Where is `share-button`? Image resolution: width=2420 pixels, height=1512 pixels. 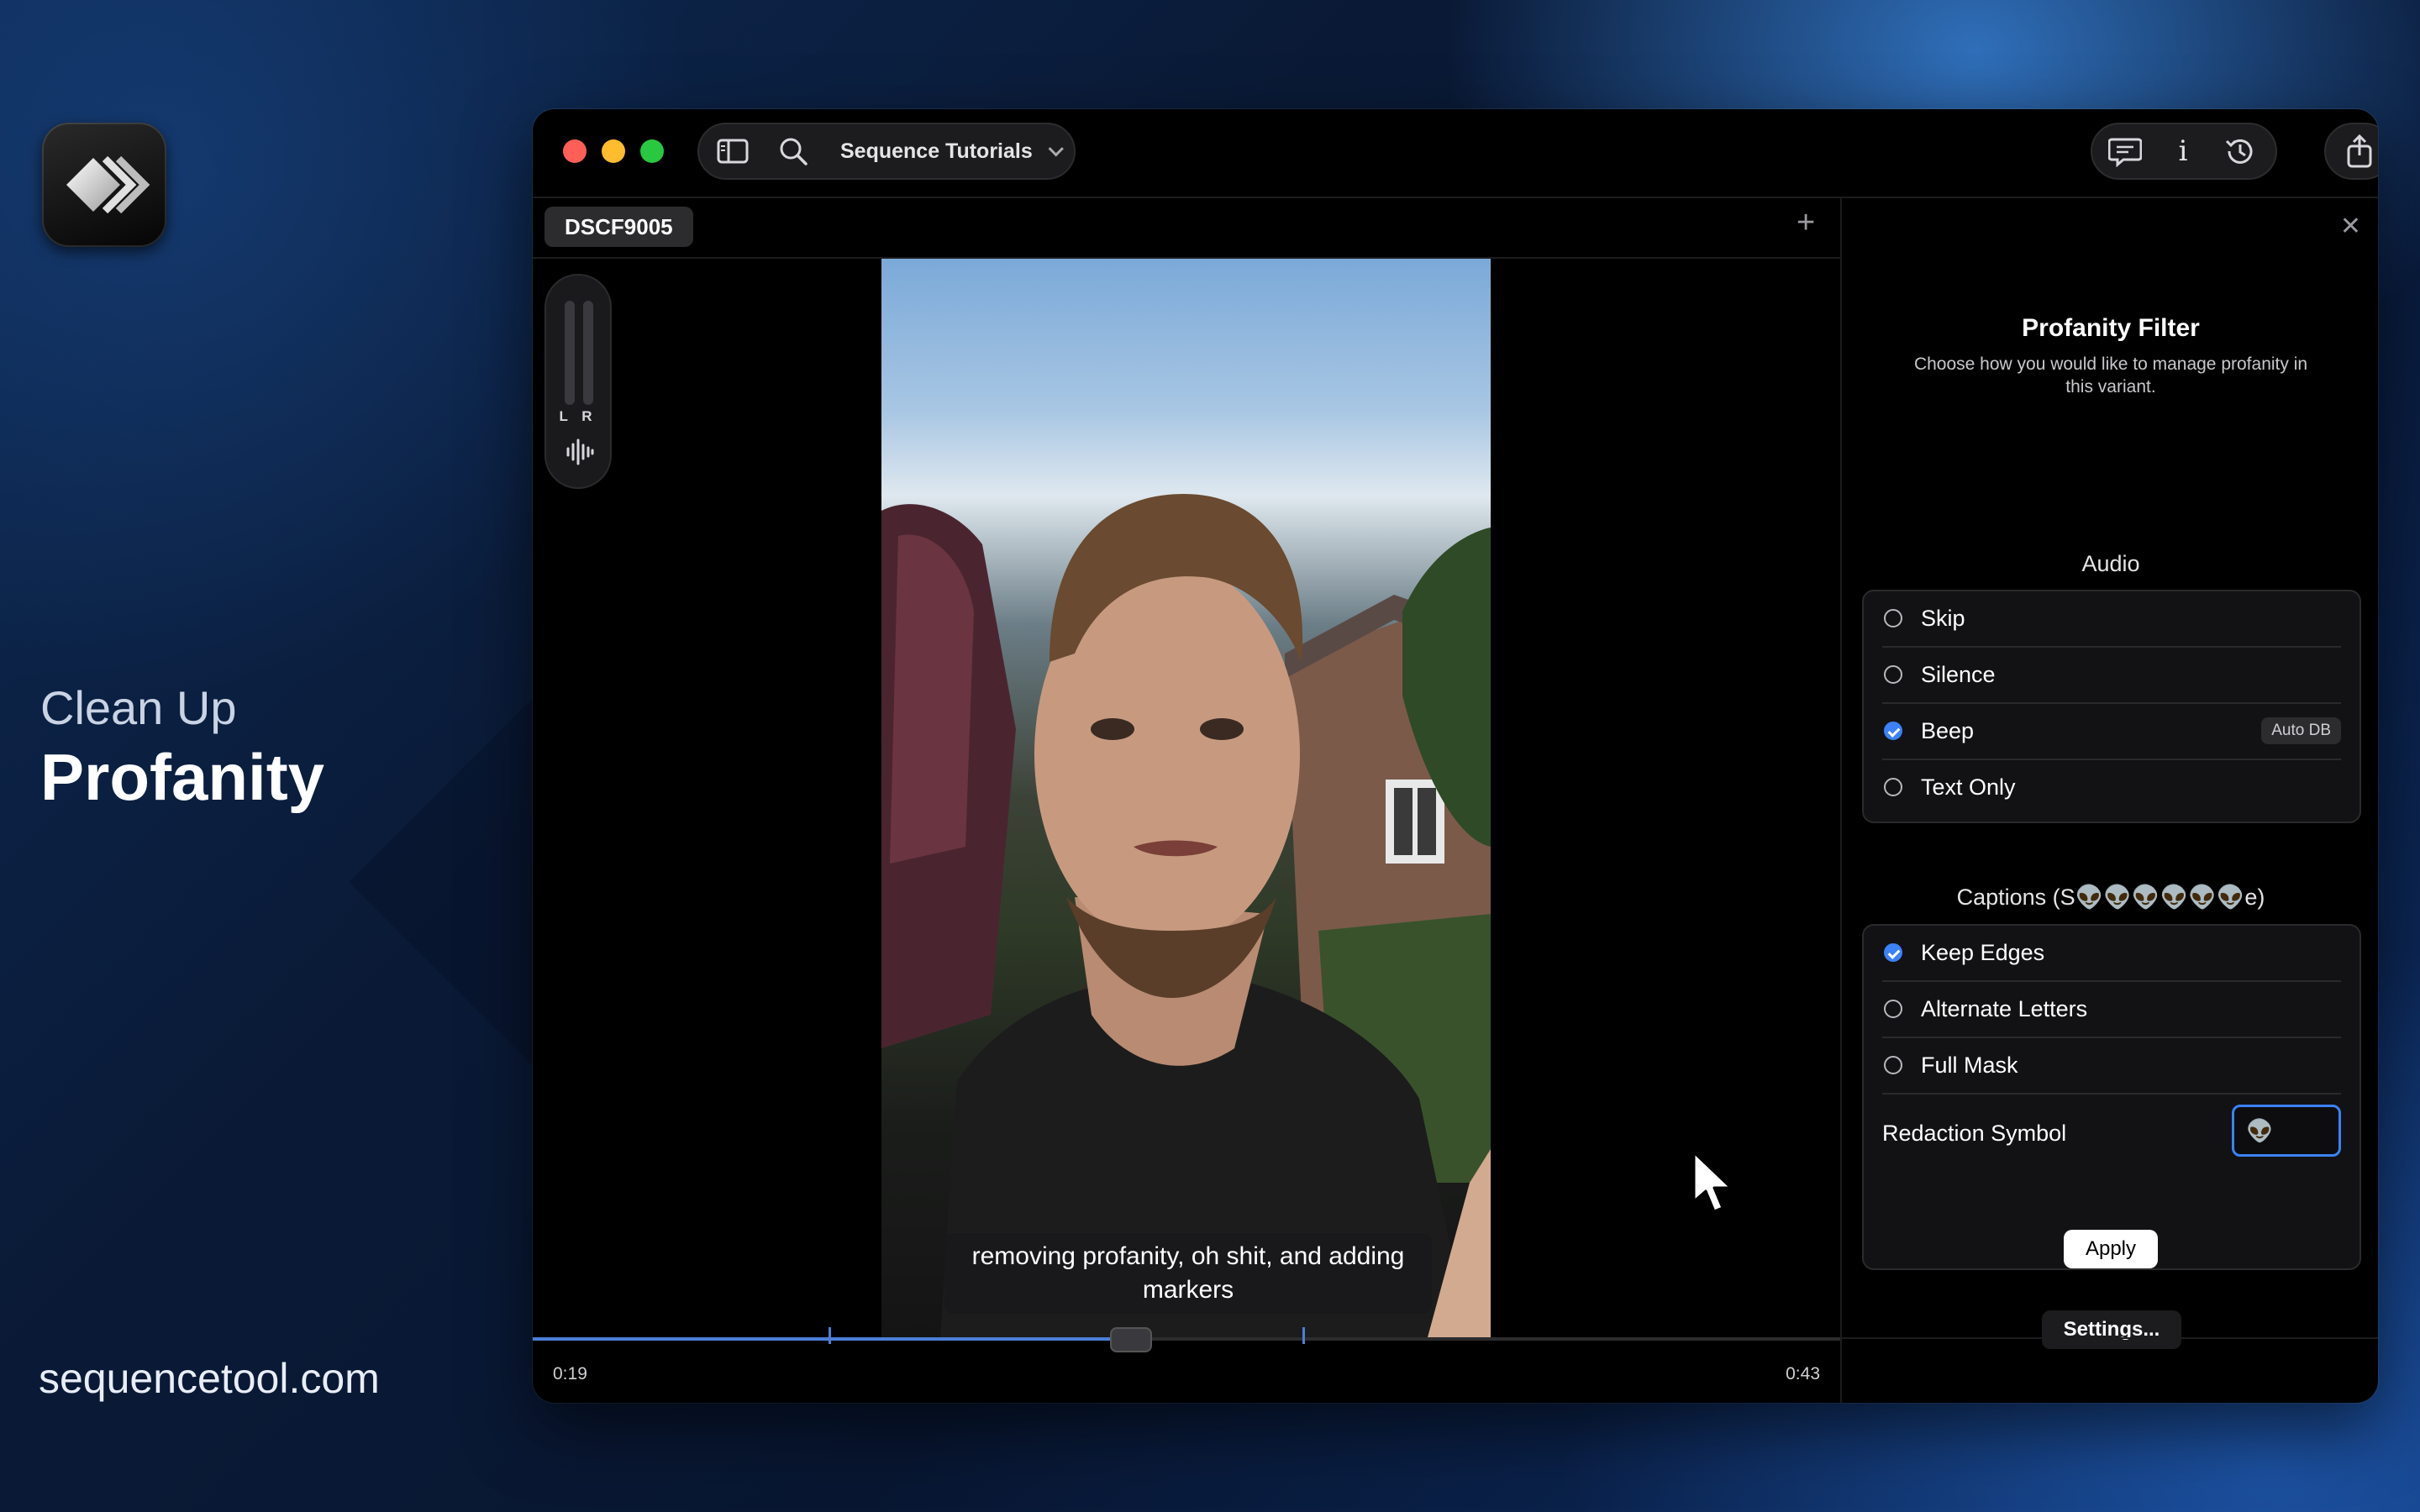 share-button is located at coordinates (2351, 151).